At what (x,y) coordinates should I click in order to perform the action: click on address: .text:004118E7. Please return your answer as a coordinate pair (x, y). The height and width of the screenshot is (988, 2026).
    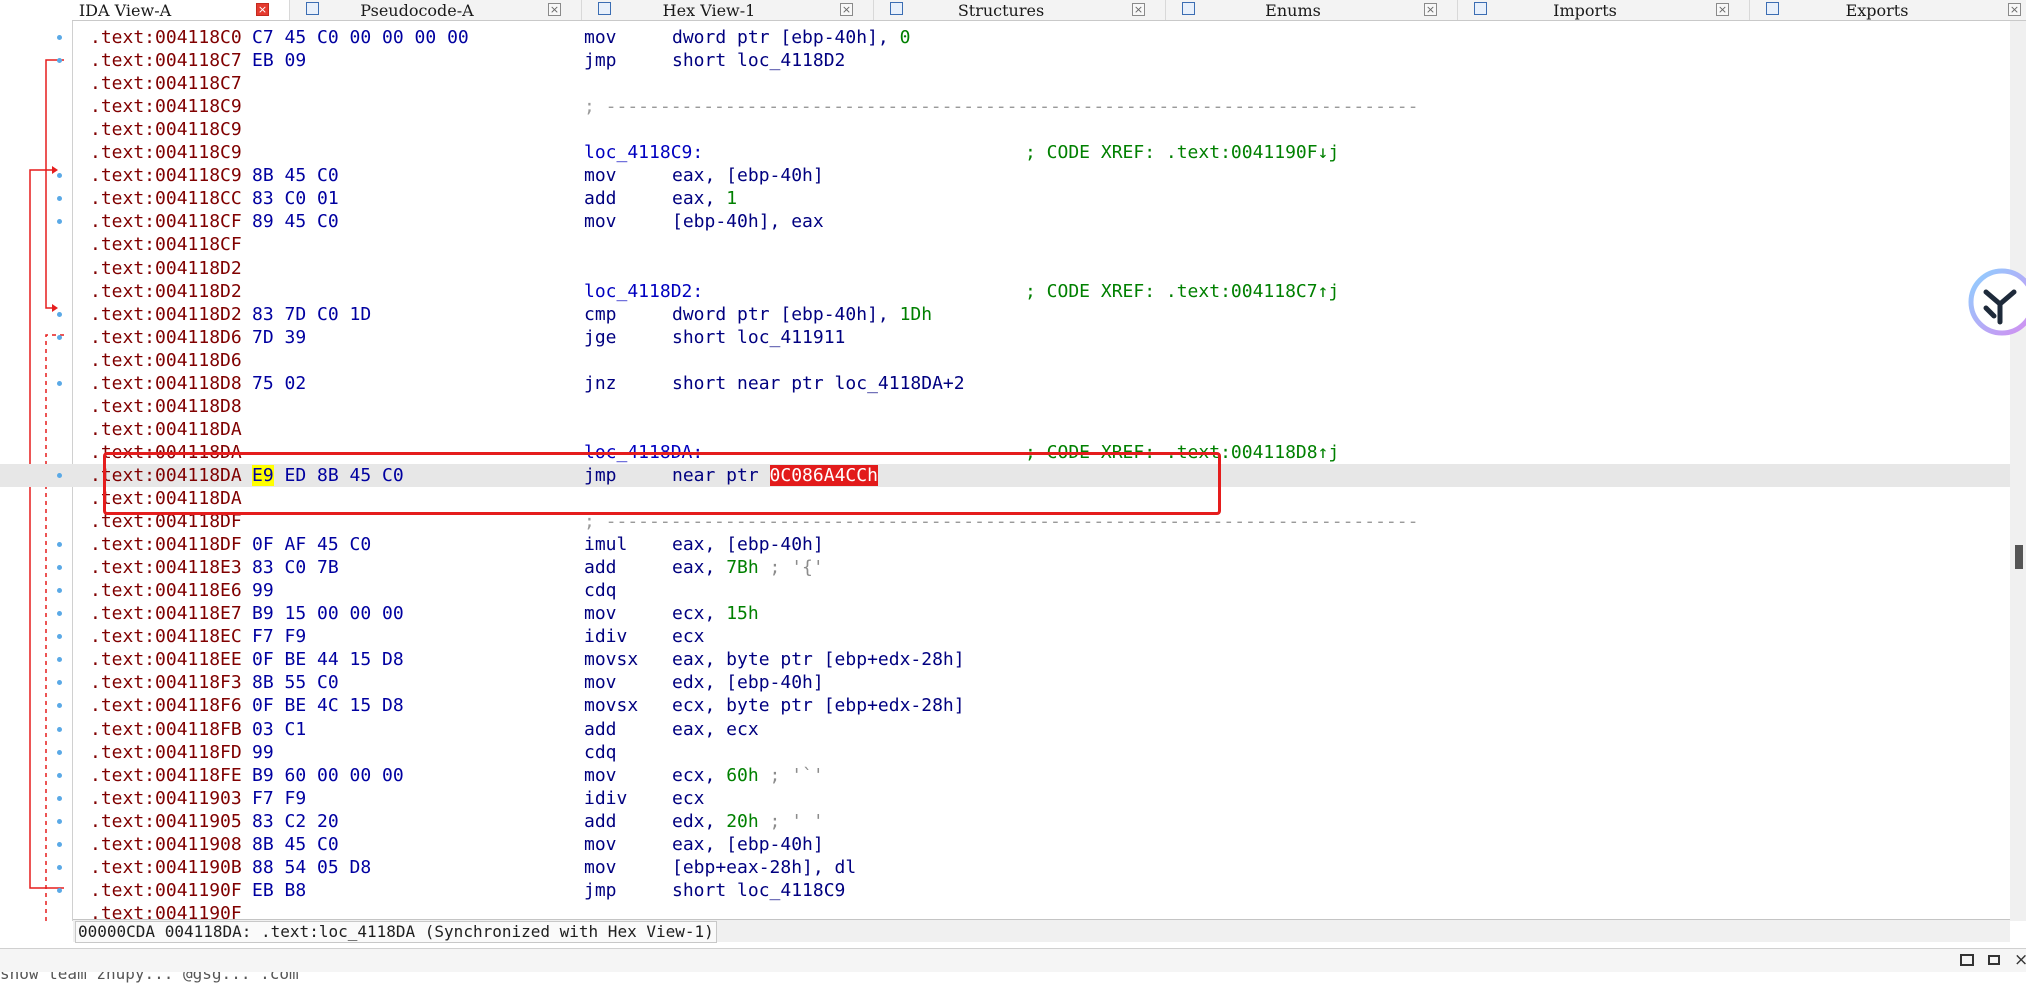
    Looking at the image, I should click on (166, 614).